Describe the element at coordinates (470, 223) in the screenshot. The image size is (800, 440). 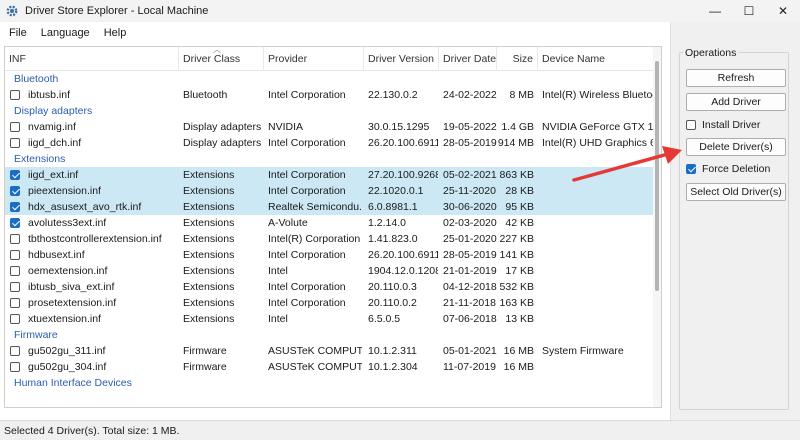
I see `cell-driver-date: 02-03-2020` at that location.